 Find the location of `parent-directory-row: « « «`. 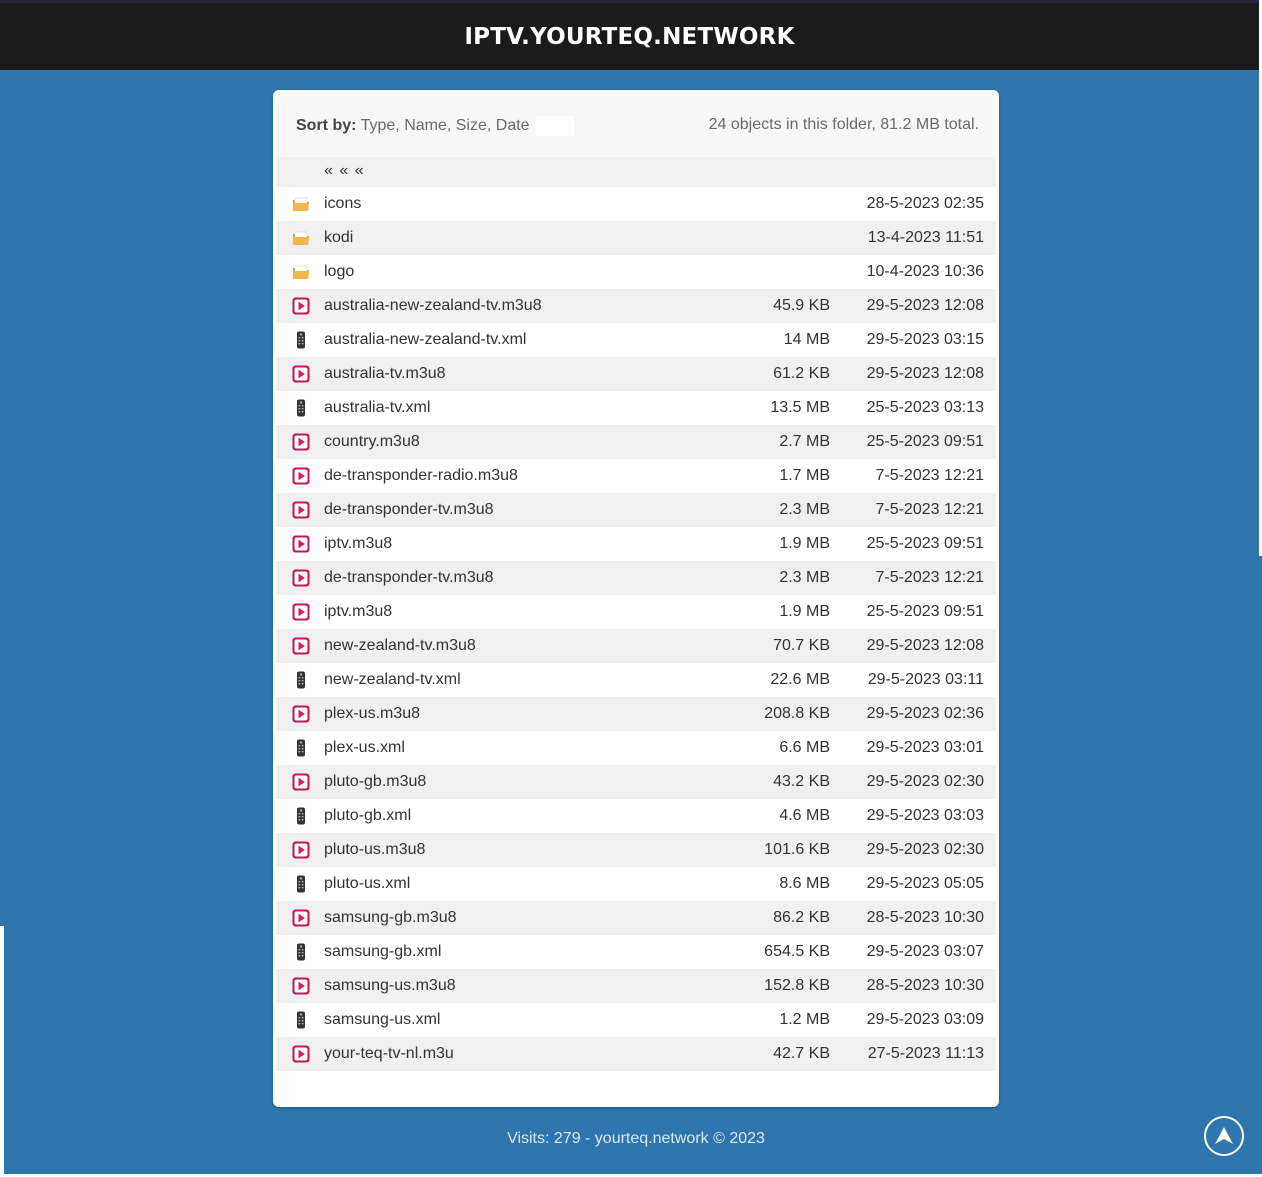

parent-directory-row: « « « is located at coordinates (636, 172).